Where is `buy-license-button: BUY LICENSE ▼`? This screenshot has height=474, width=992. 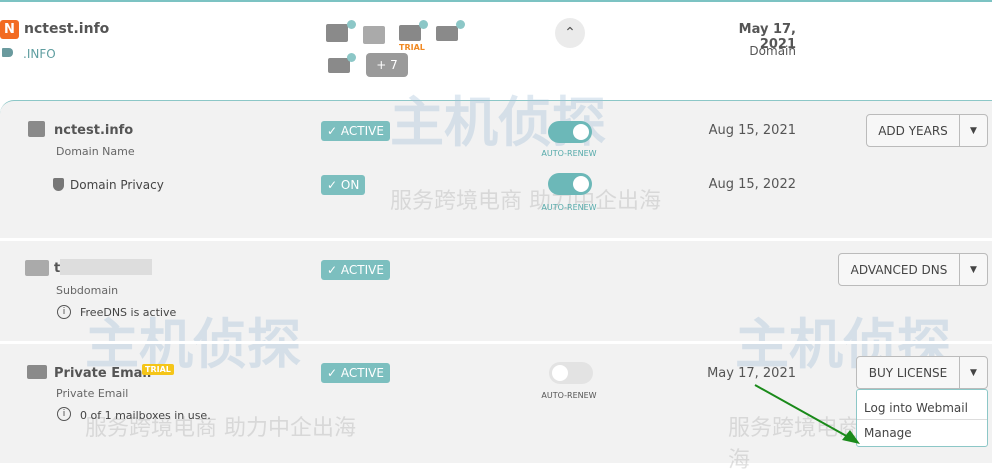 buy-license-button: BUY LICENSE ▼ is located at coordinates (922, 372).